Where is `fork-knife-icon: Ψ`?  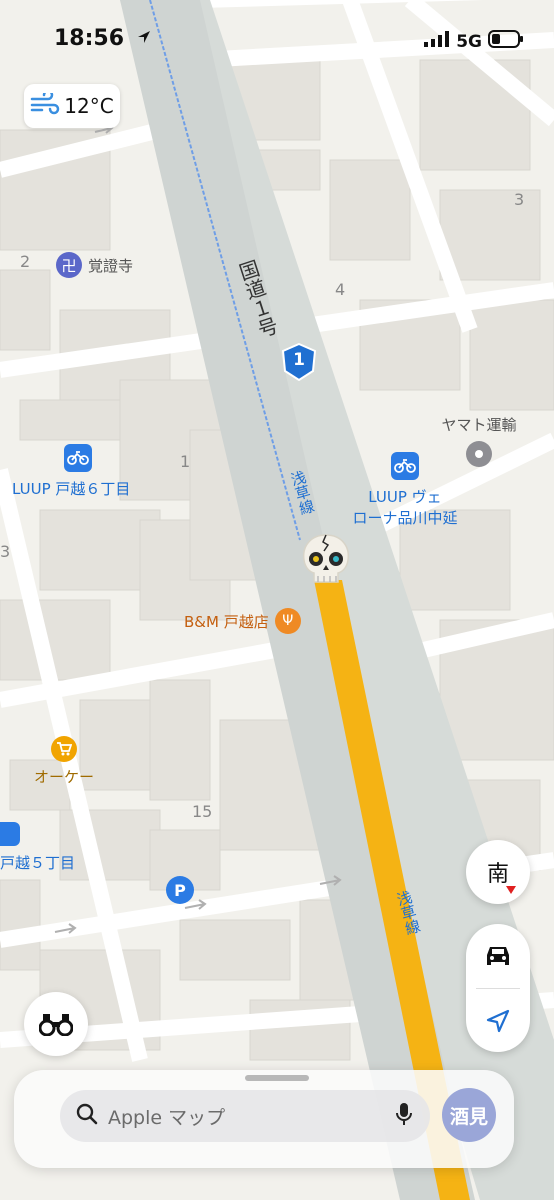
fork-knife-icon: Ψ is located at coordinates (287, 621).